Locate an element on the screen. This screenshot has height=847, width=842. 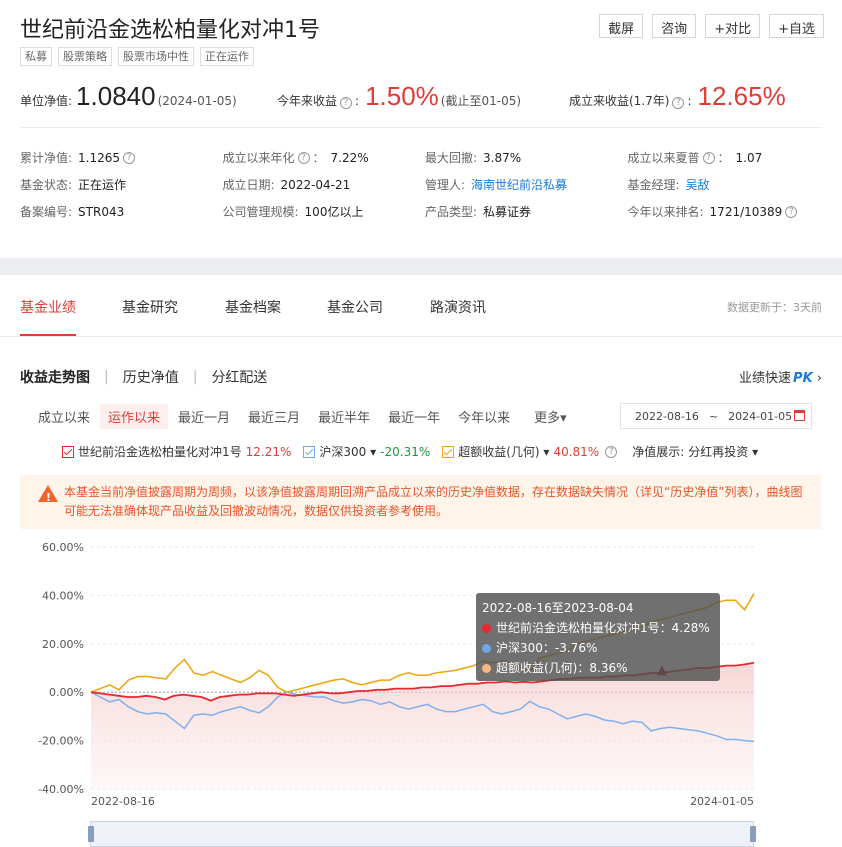
warning-icon is located at coordinates (48, 496).